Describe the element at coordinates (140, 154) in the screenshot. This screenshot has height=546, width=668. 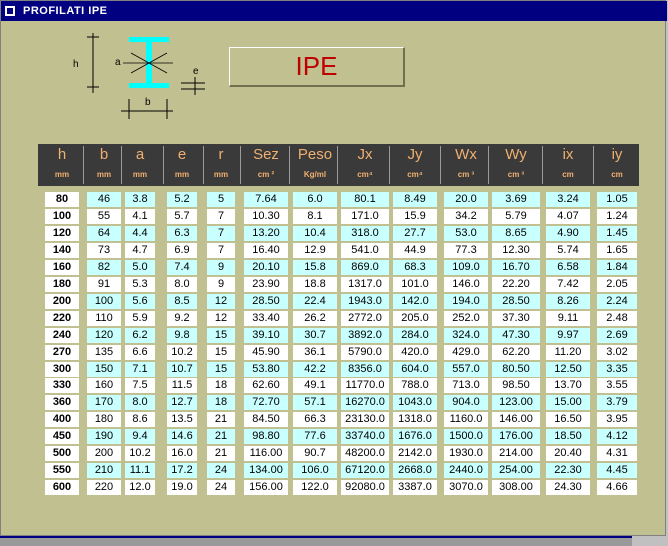
I see `column-symbol: a` at that location.